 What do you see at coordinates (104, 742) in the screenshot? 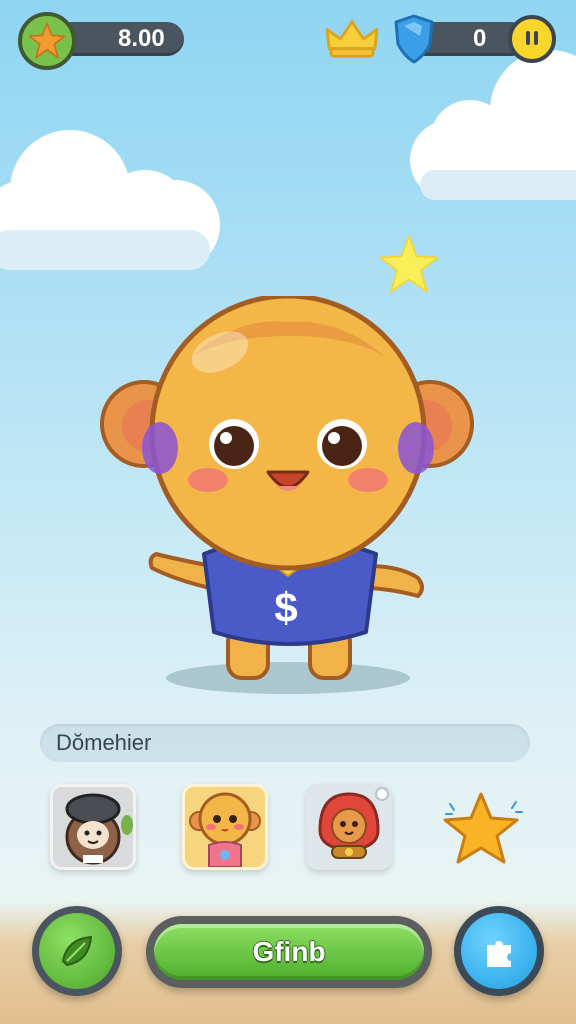
I see `name-input-value: Dŏmehier` at bounding box center [104, 742].